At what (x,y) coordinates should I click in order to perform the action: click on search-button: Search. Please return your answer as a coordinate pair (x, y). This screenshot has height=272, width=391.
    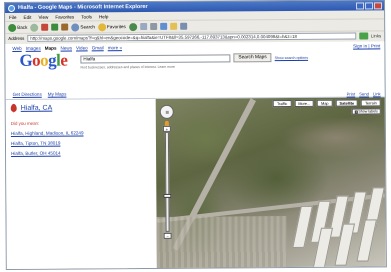
    Looking at the image, I should click on (83, 27).